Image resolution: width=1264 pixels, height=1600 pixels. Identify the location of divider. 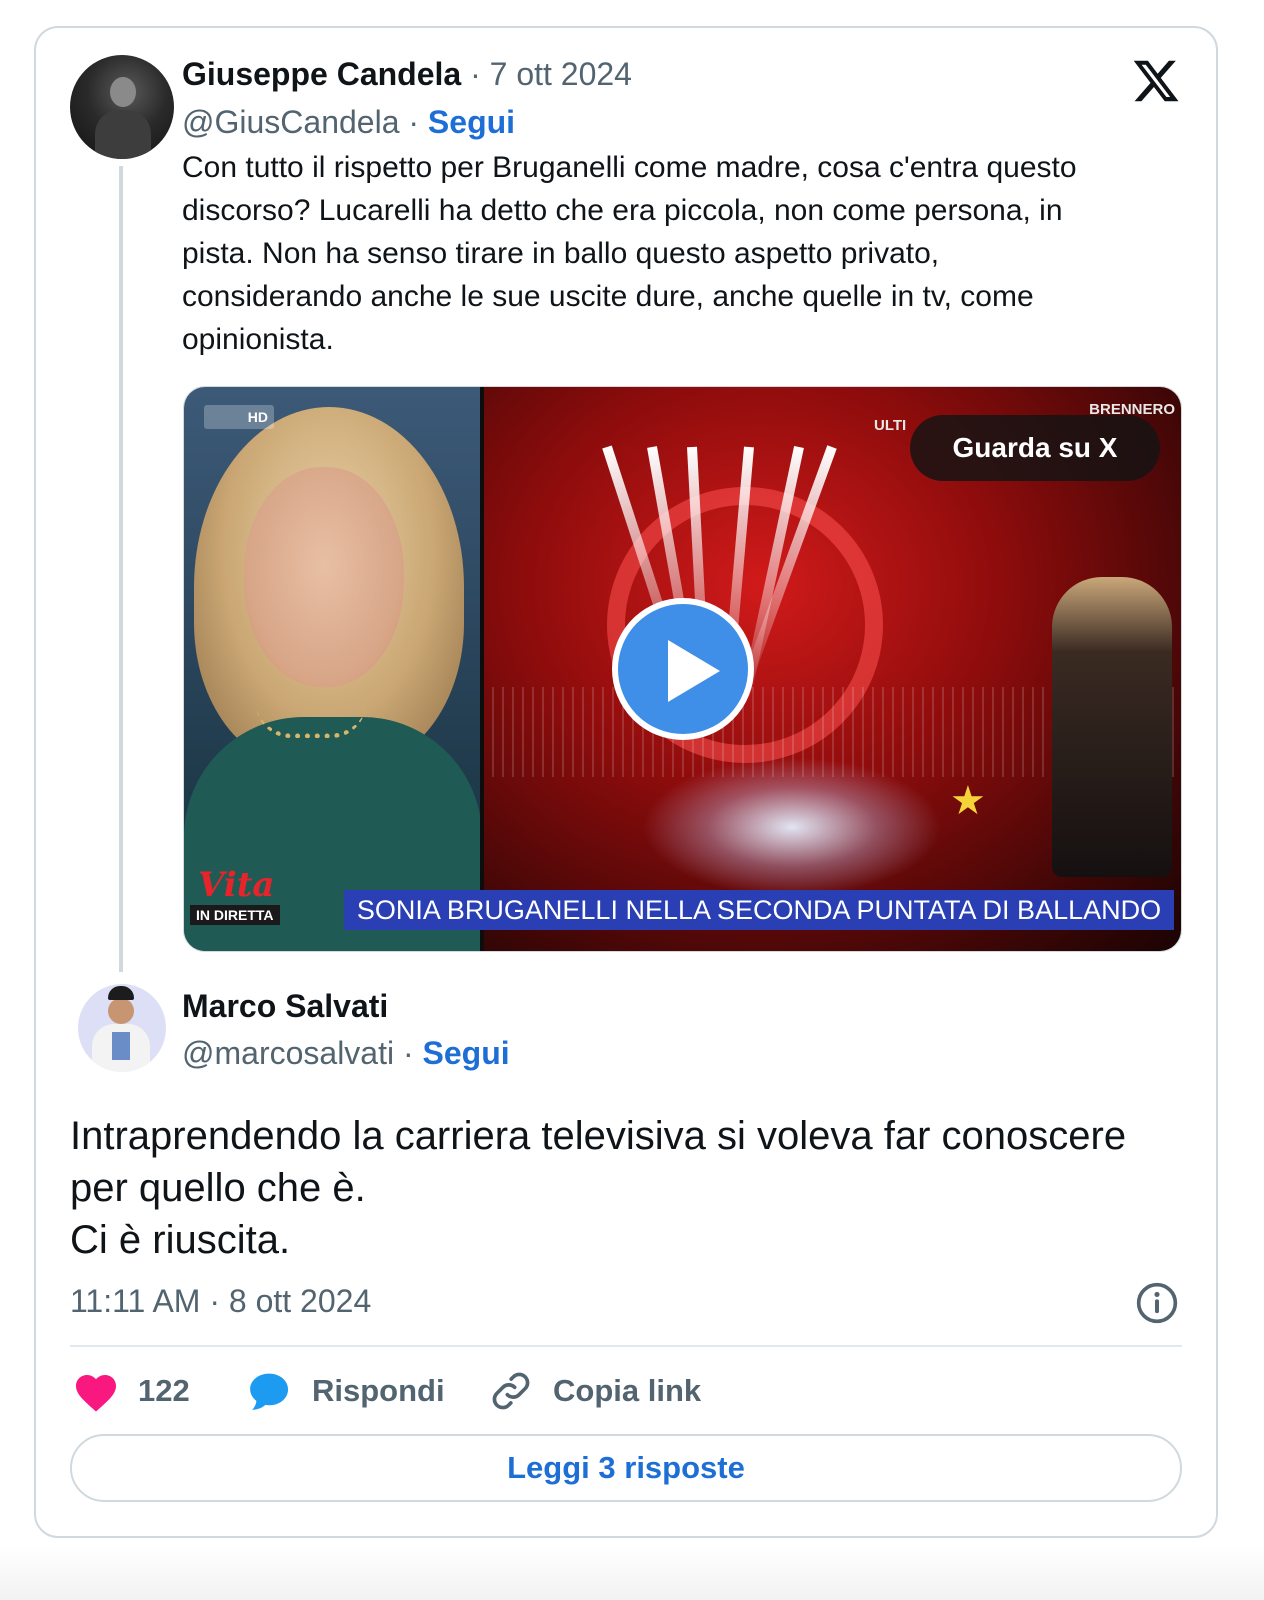
(626, 1346).